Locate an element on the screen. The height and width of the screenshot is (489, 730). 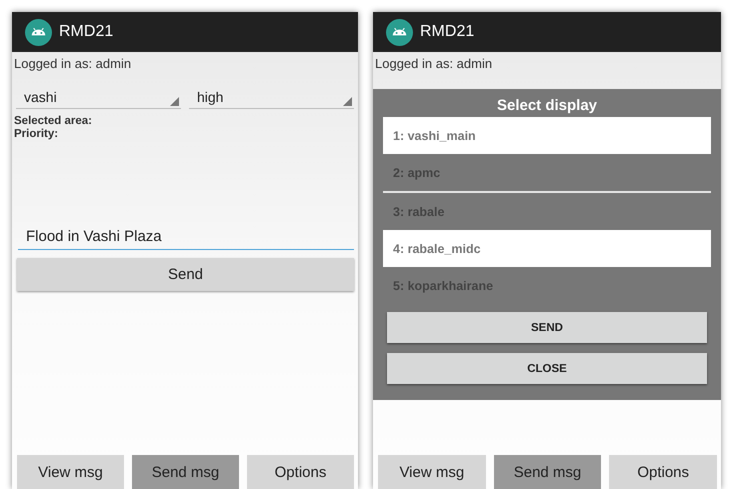
info-label: Selected area: is located at coordinates (53, 121).